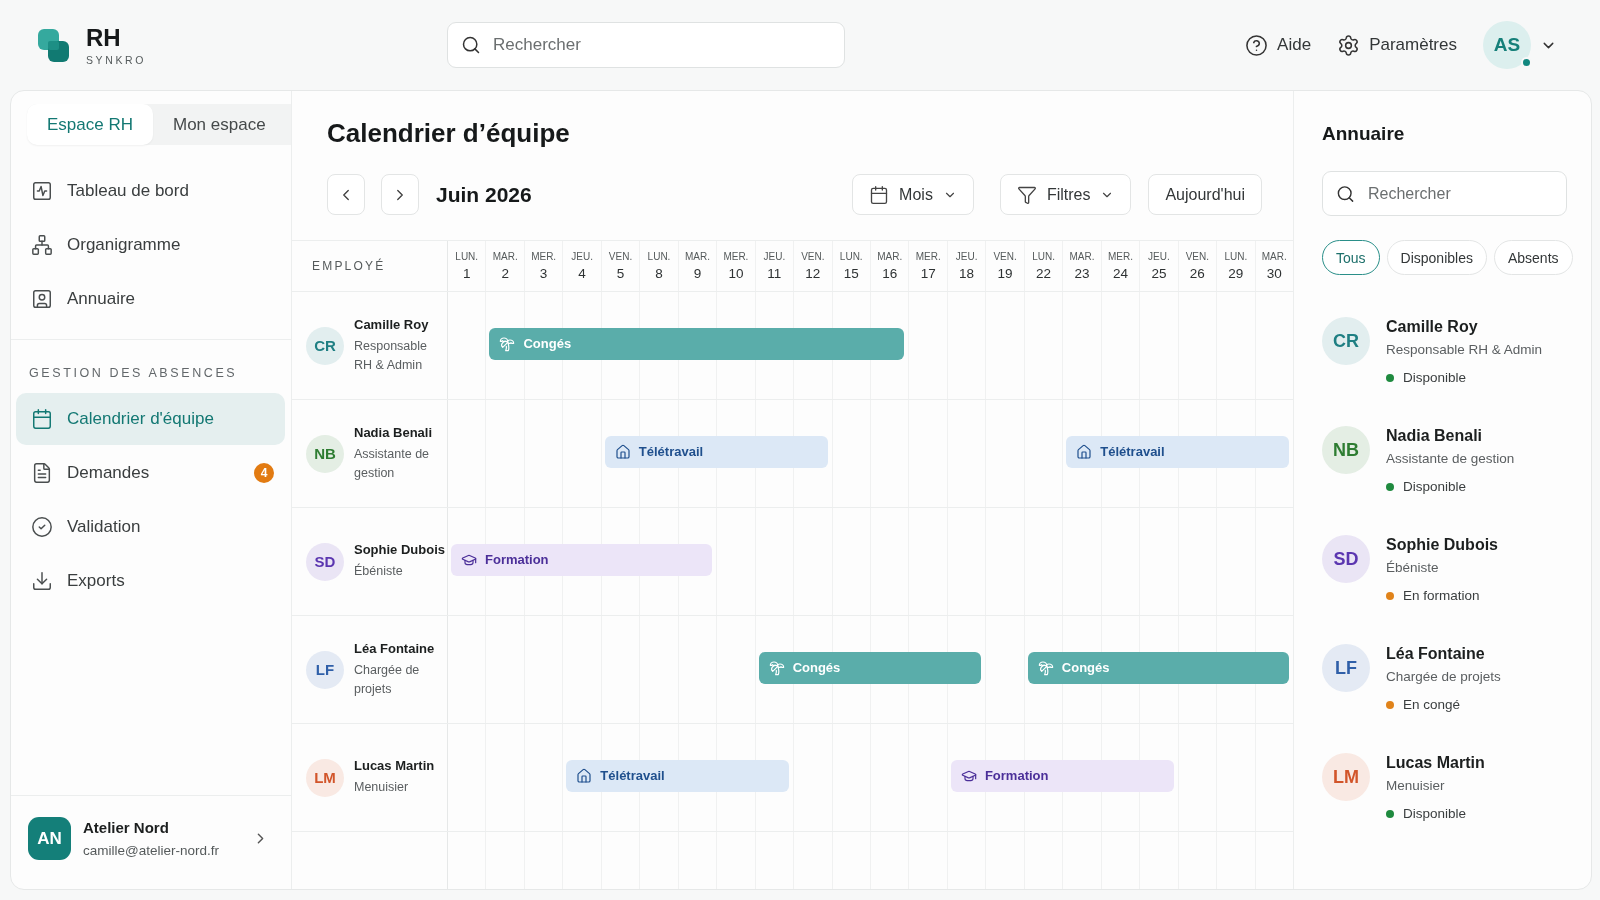  Describe the element at coordinates (1159, 266) in the screenshot. I see `day-header: JEU. 25` at that location.